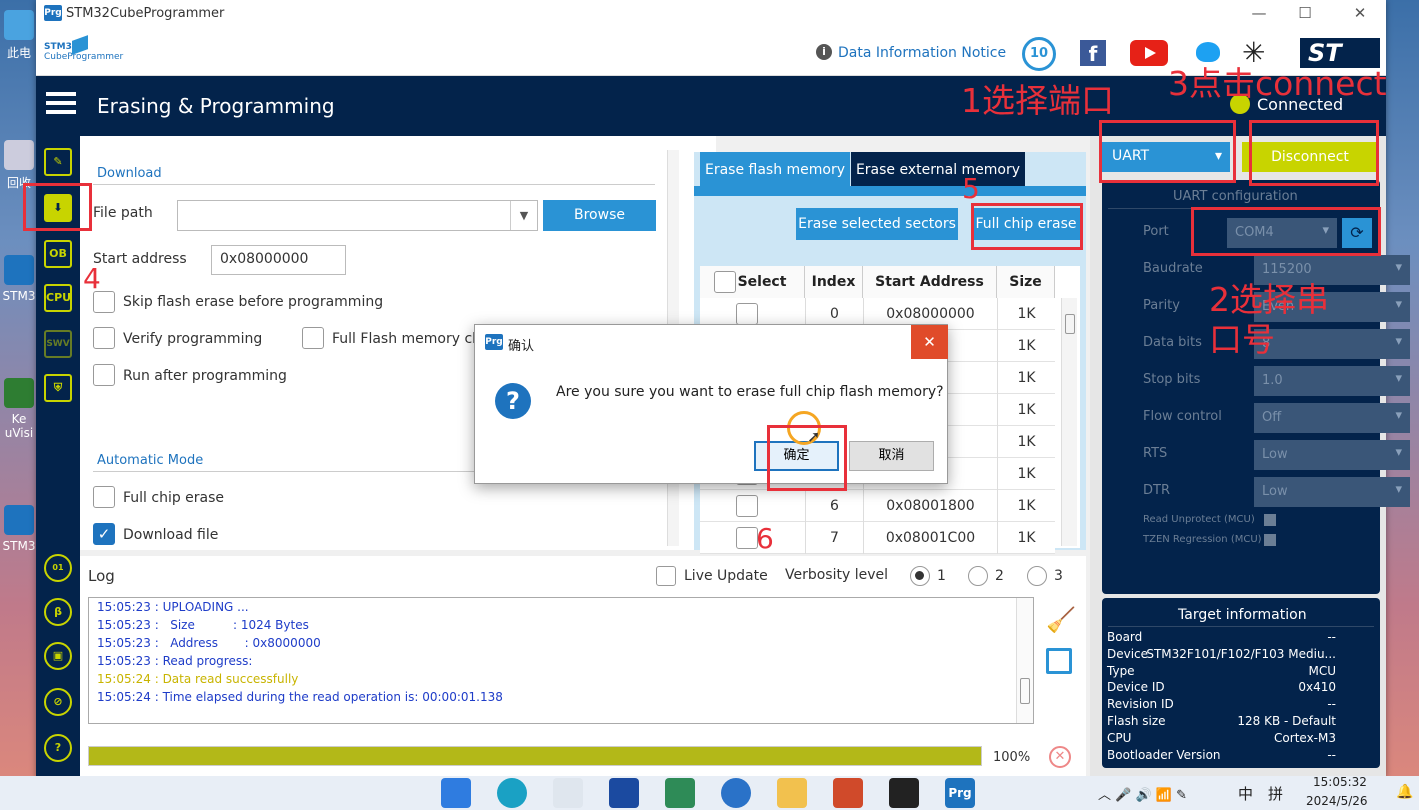 This screenshot has height=810, width=1419. I want to click on desktop-icon-label: Ke uVisi, so click(19, 426).